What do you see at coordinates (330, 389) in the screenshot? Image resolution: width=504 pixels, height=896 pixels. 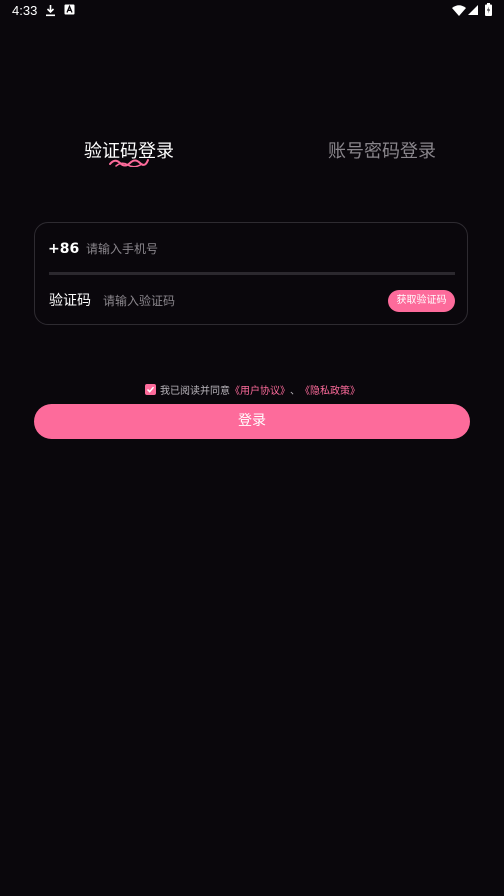 I see `privacy-policy-link: 《隐私政策》` at bounding box center [330, 389].